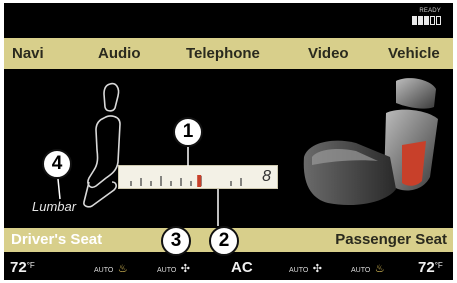  What do you see at coordinates (224, 241) in the screenshot?
I see `callout-2: 2` at bounding box center [224, 241].